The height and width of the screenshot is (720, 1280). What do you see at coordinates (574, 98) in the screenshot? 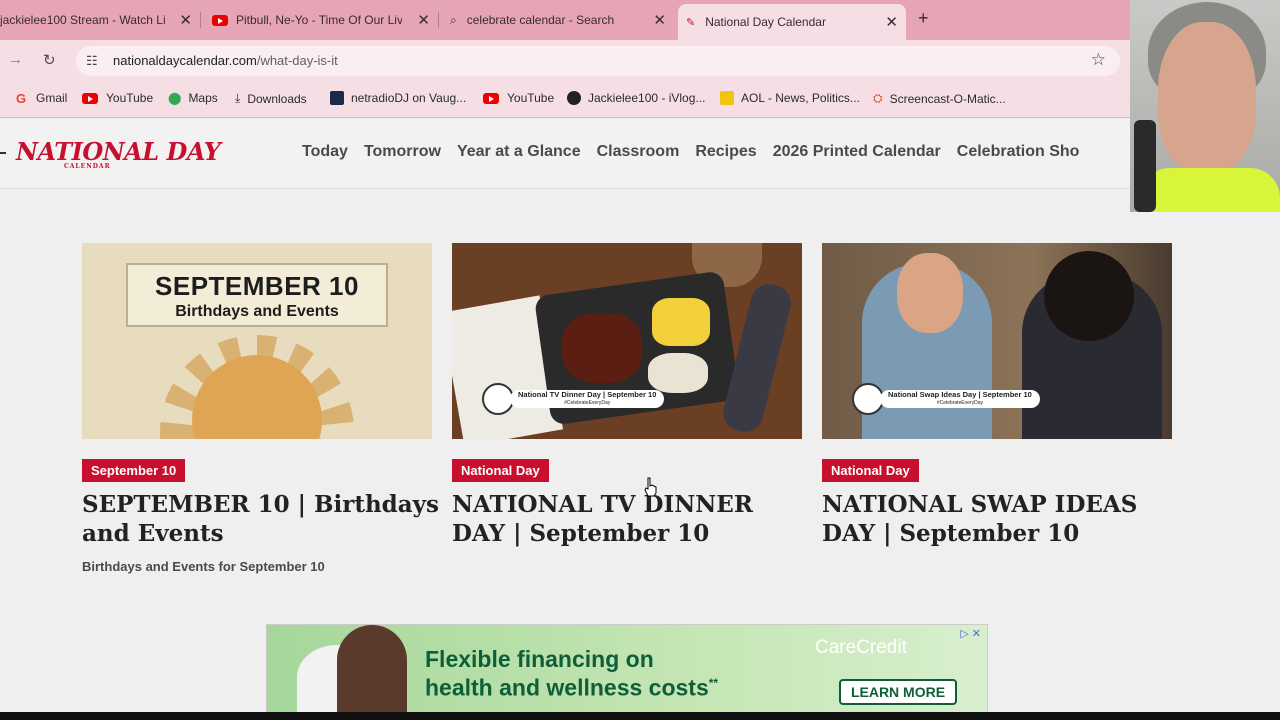
I see `ivlog-icon` at bounding box center [574, 98].